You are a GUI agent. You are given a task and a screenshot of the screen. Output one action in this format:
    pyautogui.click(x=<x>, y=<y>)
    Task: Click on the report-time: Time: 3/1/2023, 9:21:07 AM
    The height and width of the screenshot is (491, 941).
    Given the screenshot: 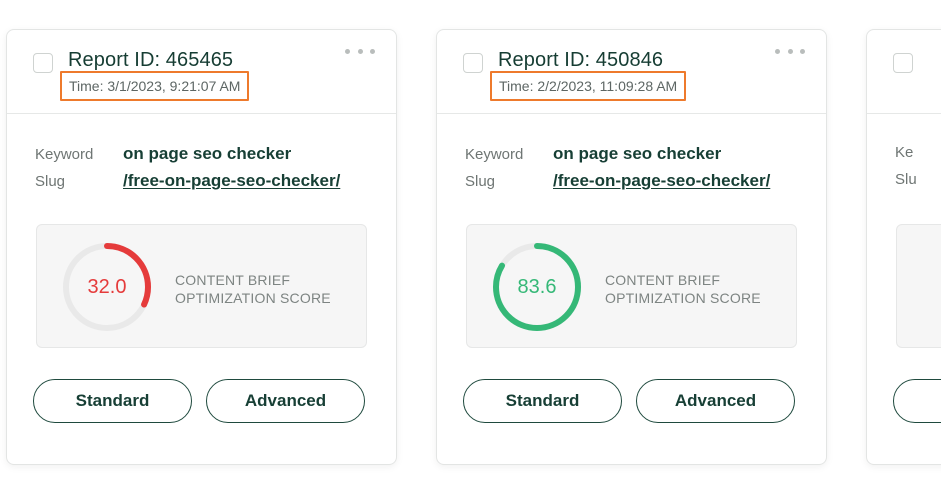 What is the action you would take?
    pyautogui.click(x=155, y=86)
    